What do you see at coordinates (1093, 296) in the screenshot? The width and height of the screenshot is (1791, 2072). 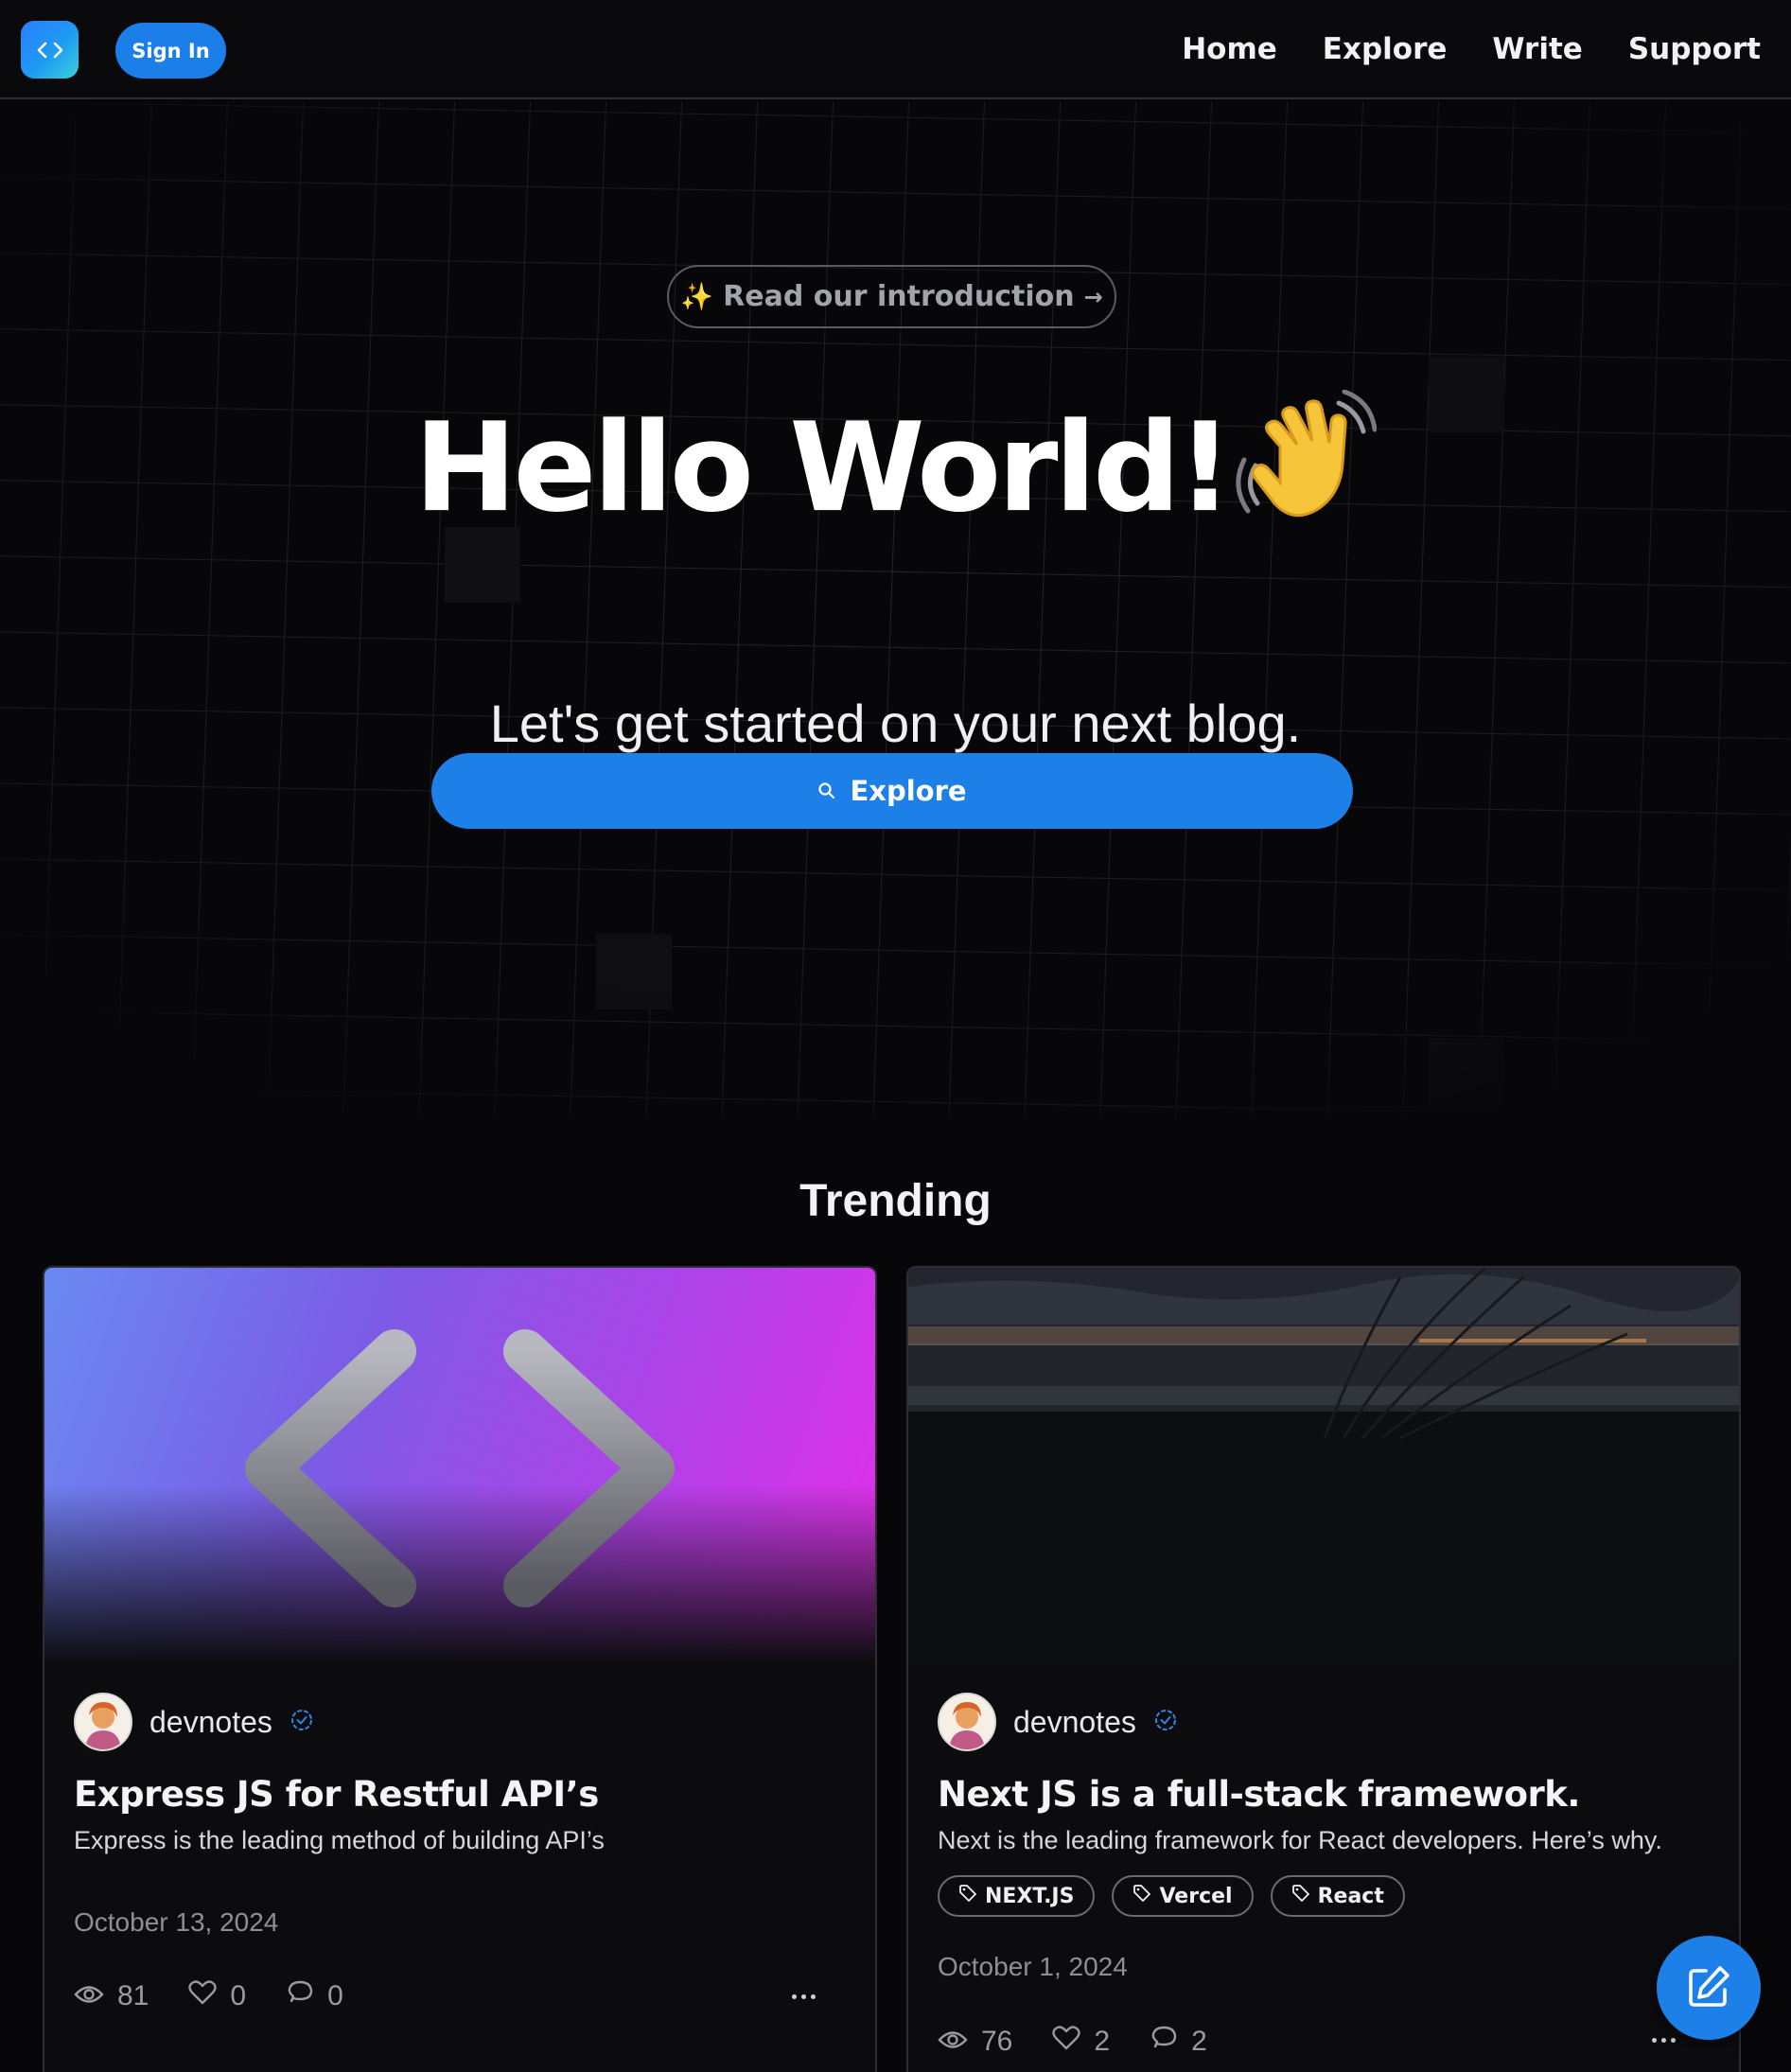 I see `arrow-right-icon: →` at bounding box center [1093, 296].